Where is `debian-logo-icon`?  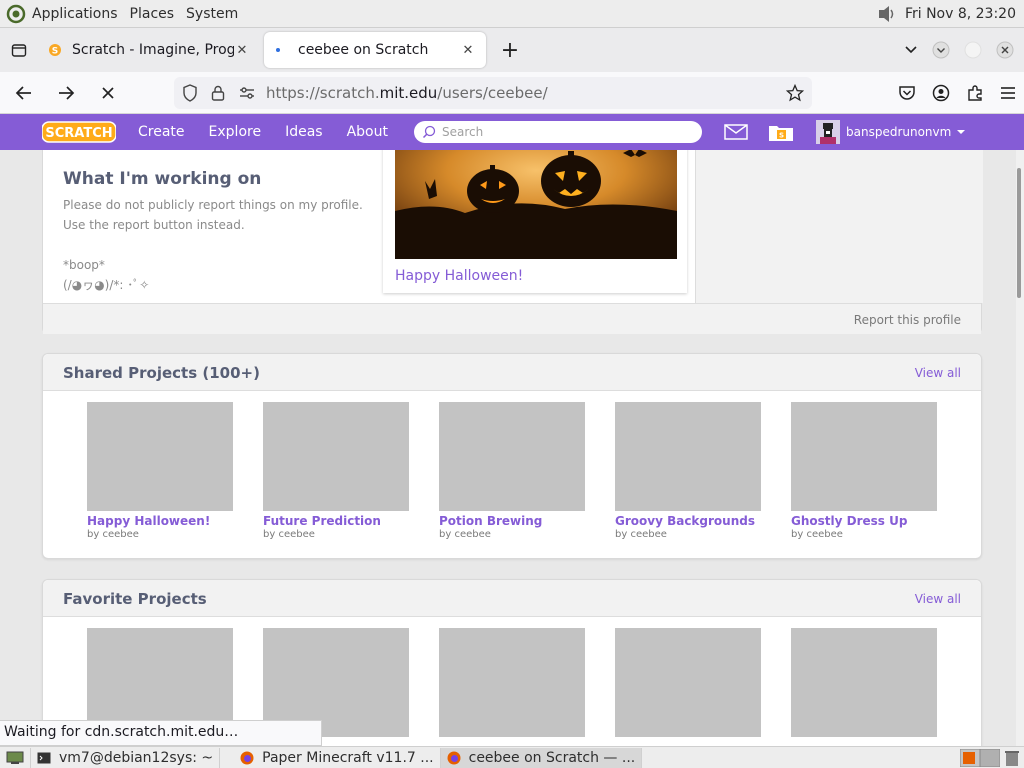 debian-logo-icon is located at coordinates (16, 14).